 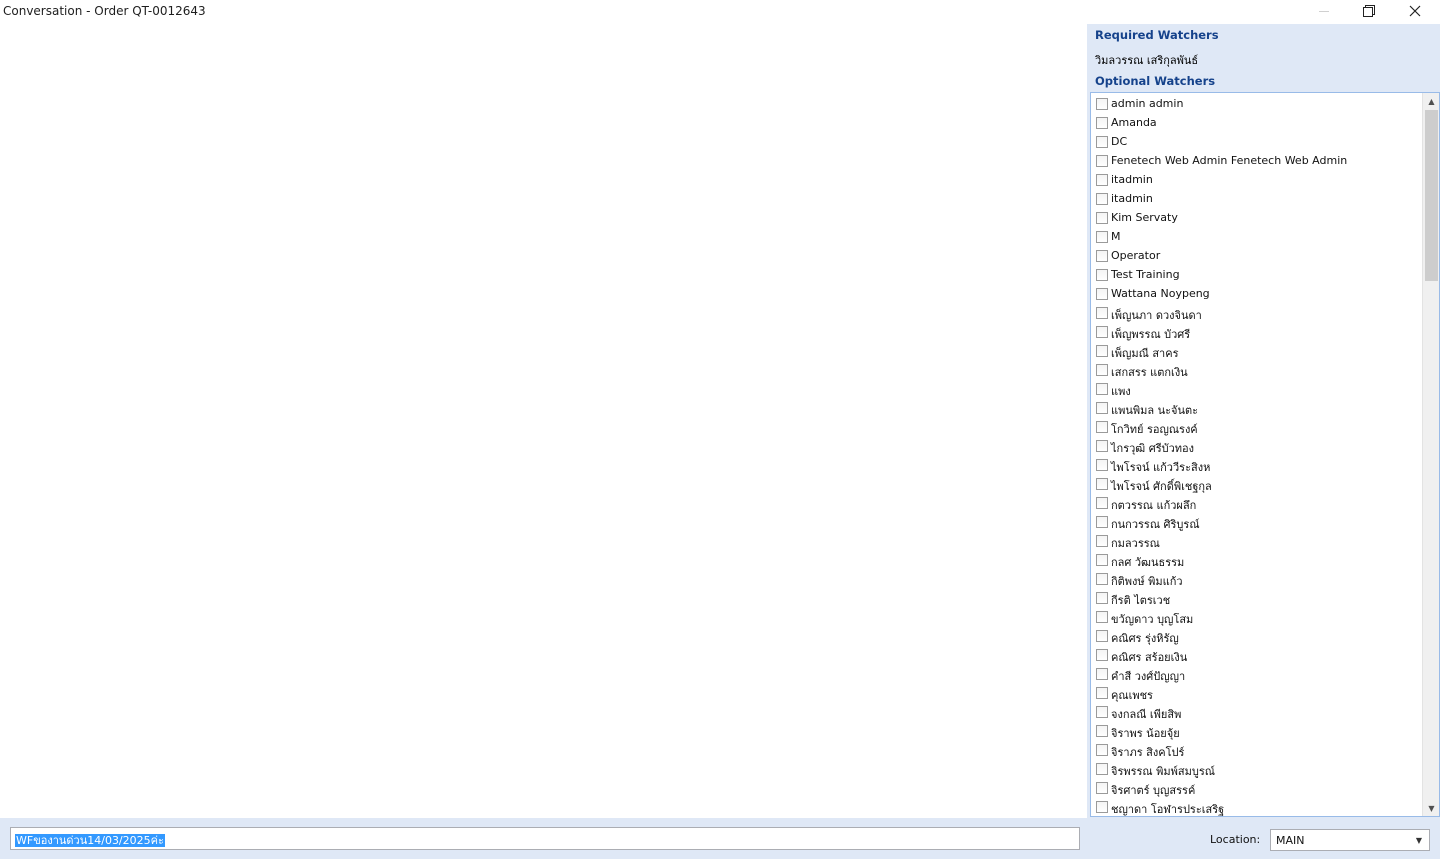 What do you see at coordinates (720, 12) in the screenshot?
I see `title-bar: Conversation - Order QT-0012643` at bounding box center [720, 12].